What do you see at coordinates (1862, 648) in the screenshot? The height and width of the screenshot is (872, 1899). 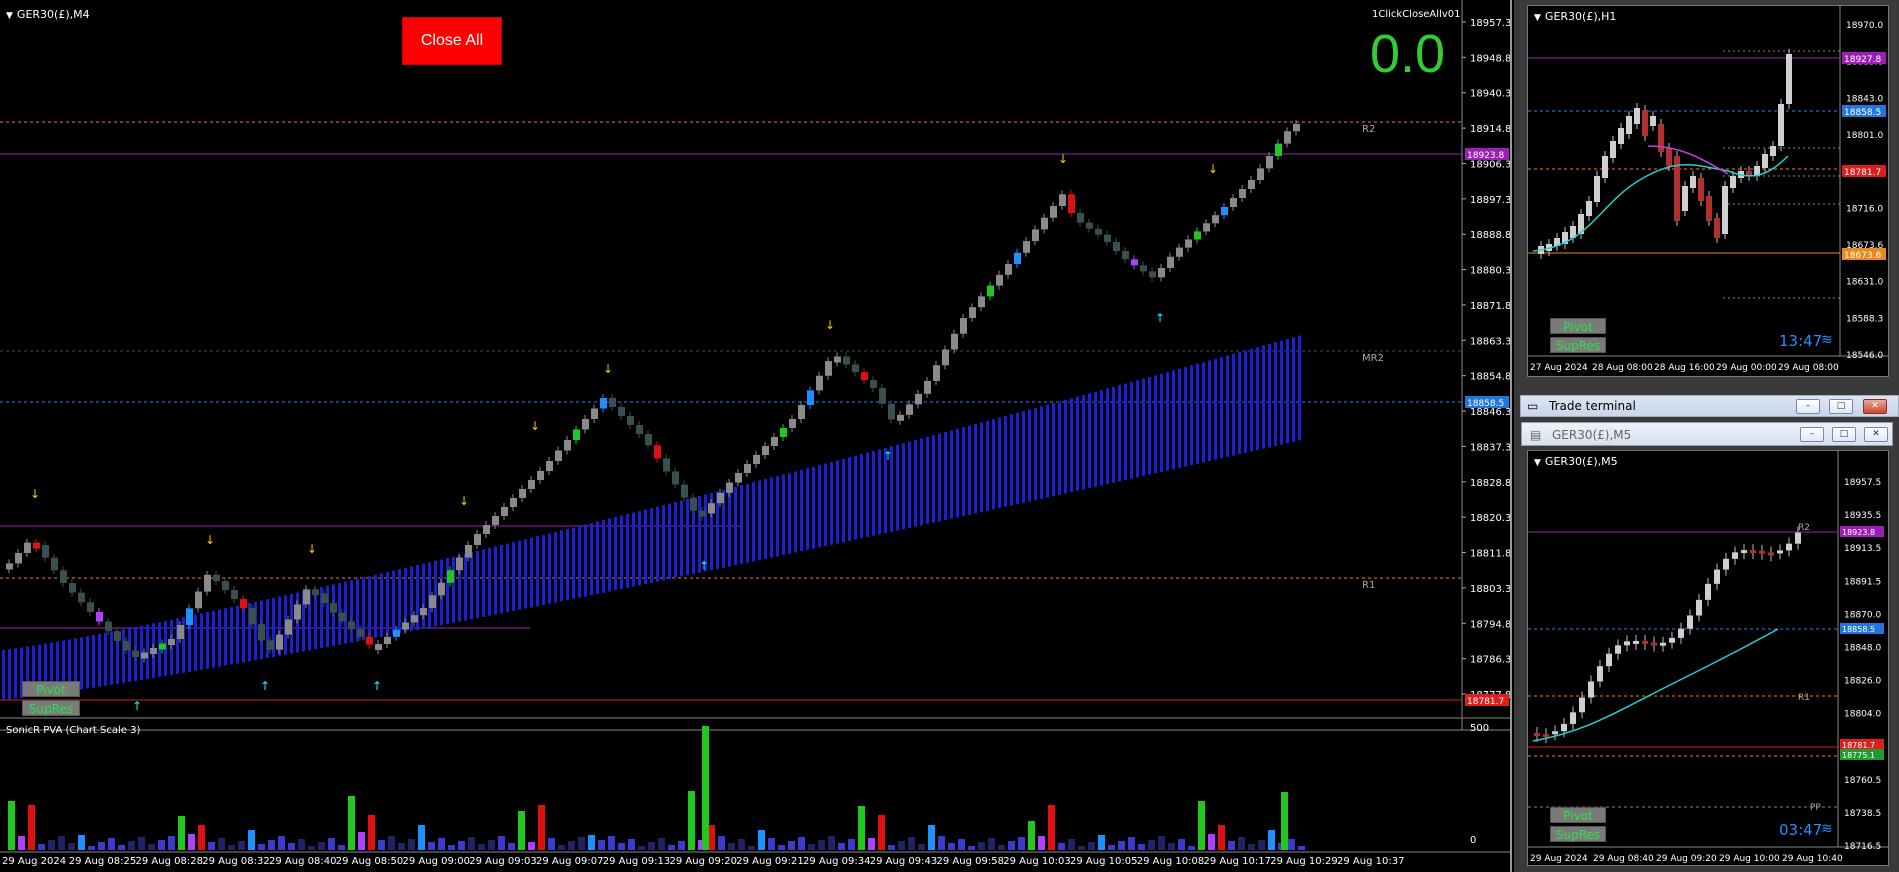 I see `m5-price-label: 18848.0` at bounding box center [1862, 648].